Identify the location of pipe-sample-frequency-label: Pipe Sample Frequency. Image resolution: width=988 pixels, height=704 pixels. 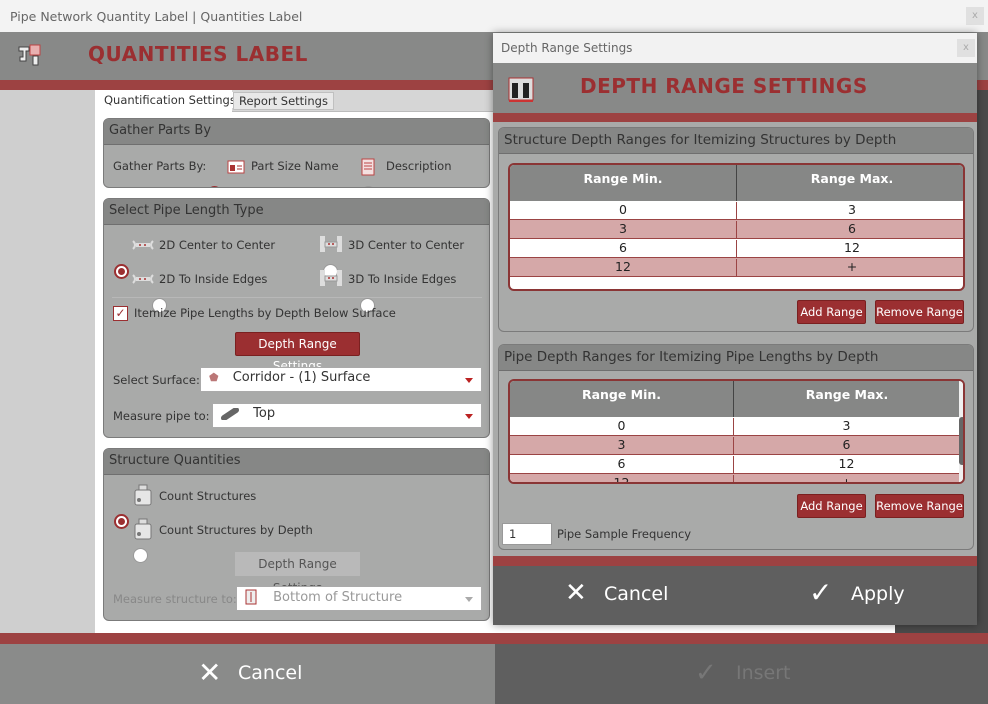
(624, 534).